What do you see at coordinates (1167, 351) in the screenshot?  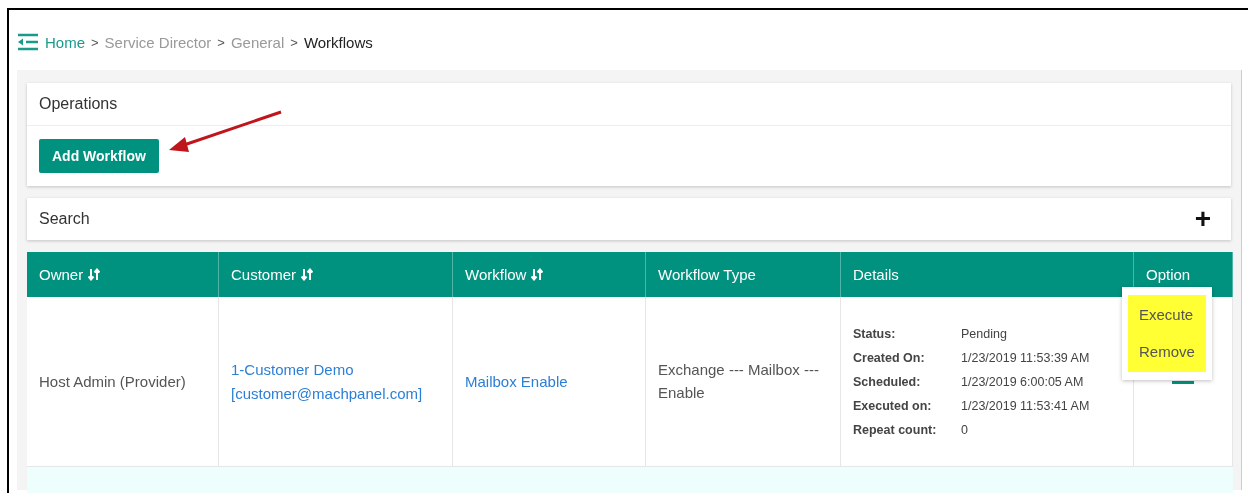 I see `menu-item: Remove` at bounding box center [1167, 351].